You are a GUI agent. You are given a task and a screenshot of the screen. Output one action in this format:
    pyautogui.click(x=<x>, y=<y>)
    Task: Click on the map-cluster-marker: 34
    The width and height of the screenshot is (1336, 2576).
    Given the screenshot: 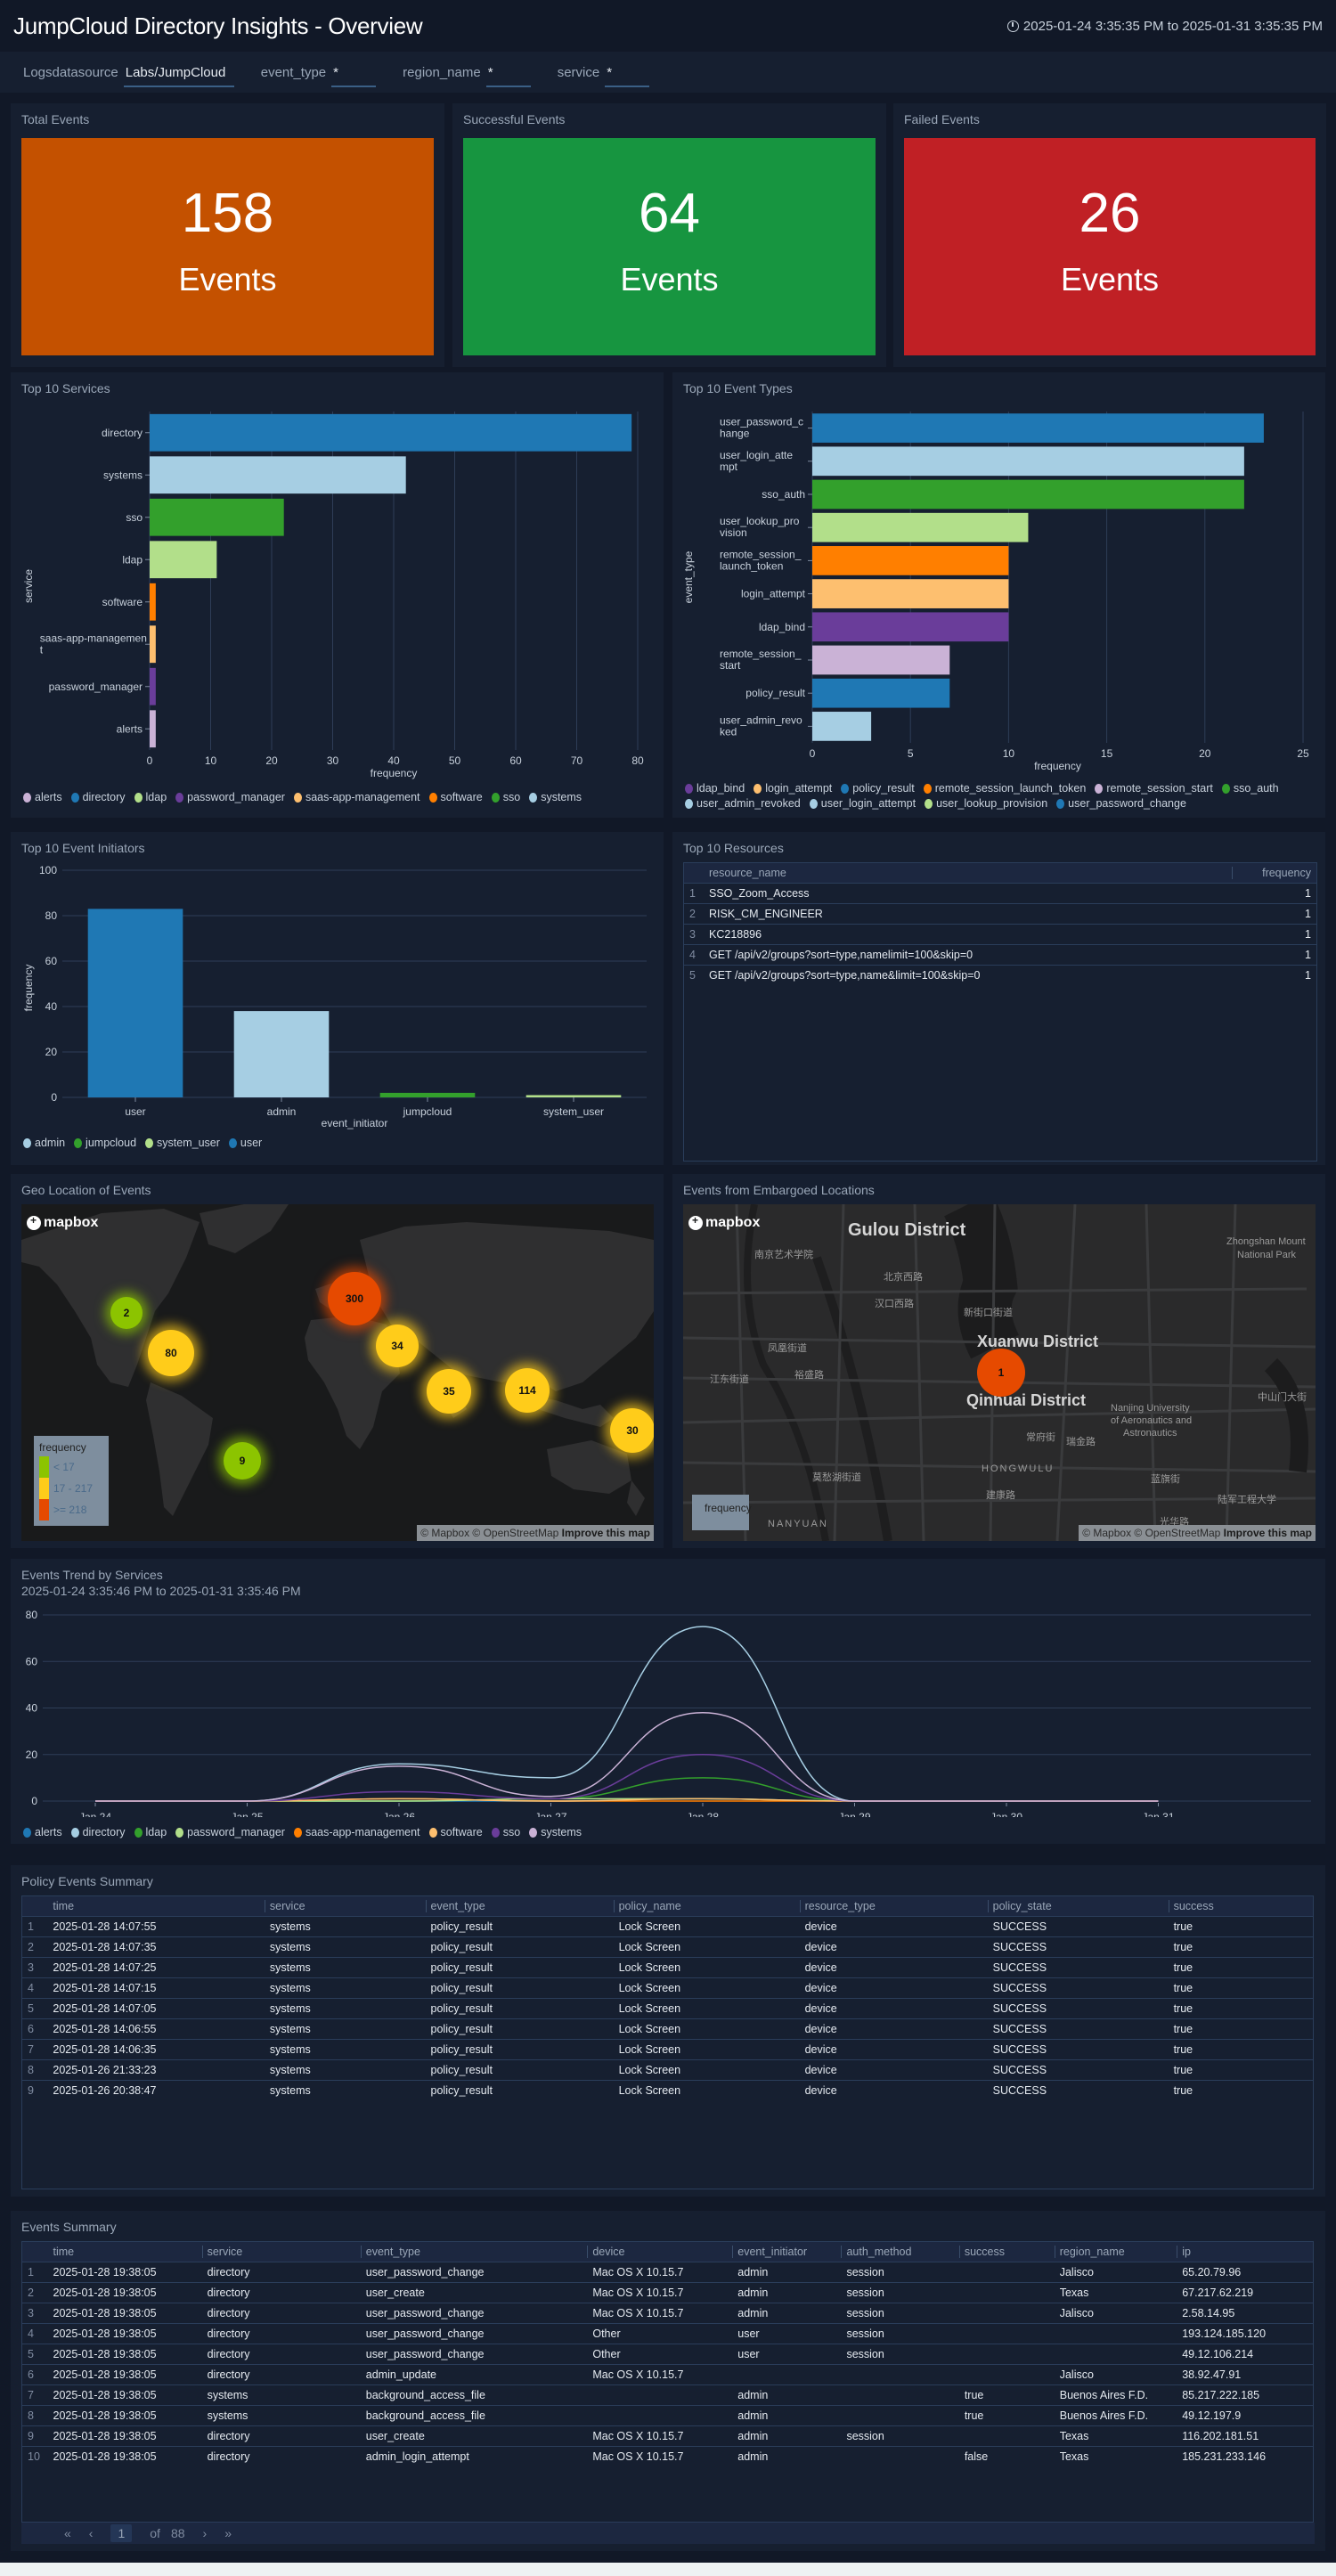 What is the action you would take?
    pyautogui.click(x=398, y=1346)
    